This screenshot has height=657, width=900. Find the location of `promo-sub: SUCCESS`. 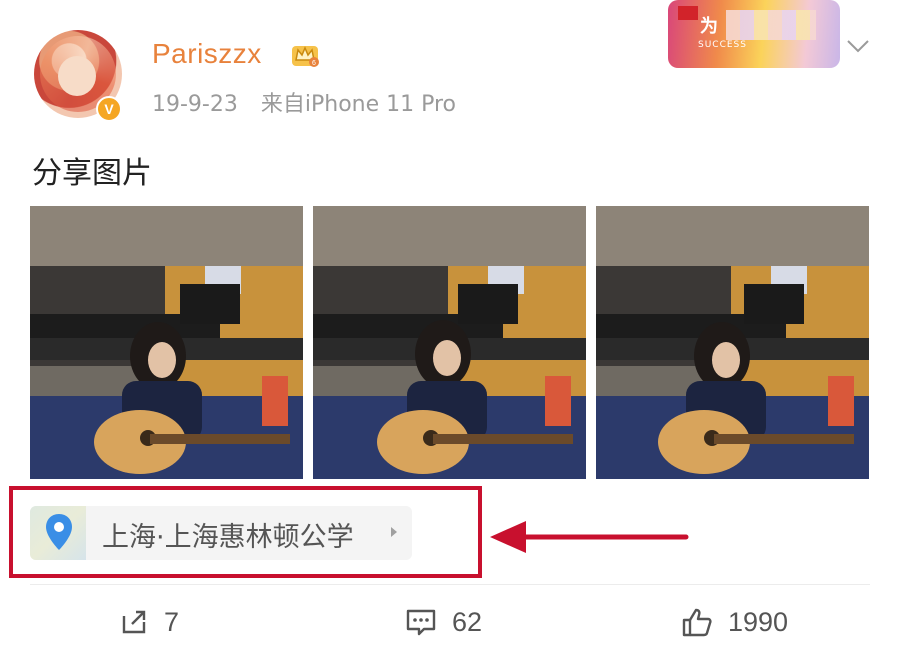

promo-sub: SUCCESS is located at coordinates (722, 45).